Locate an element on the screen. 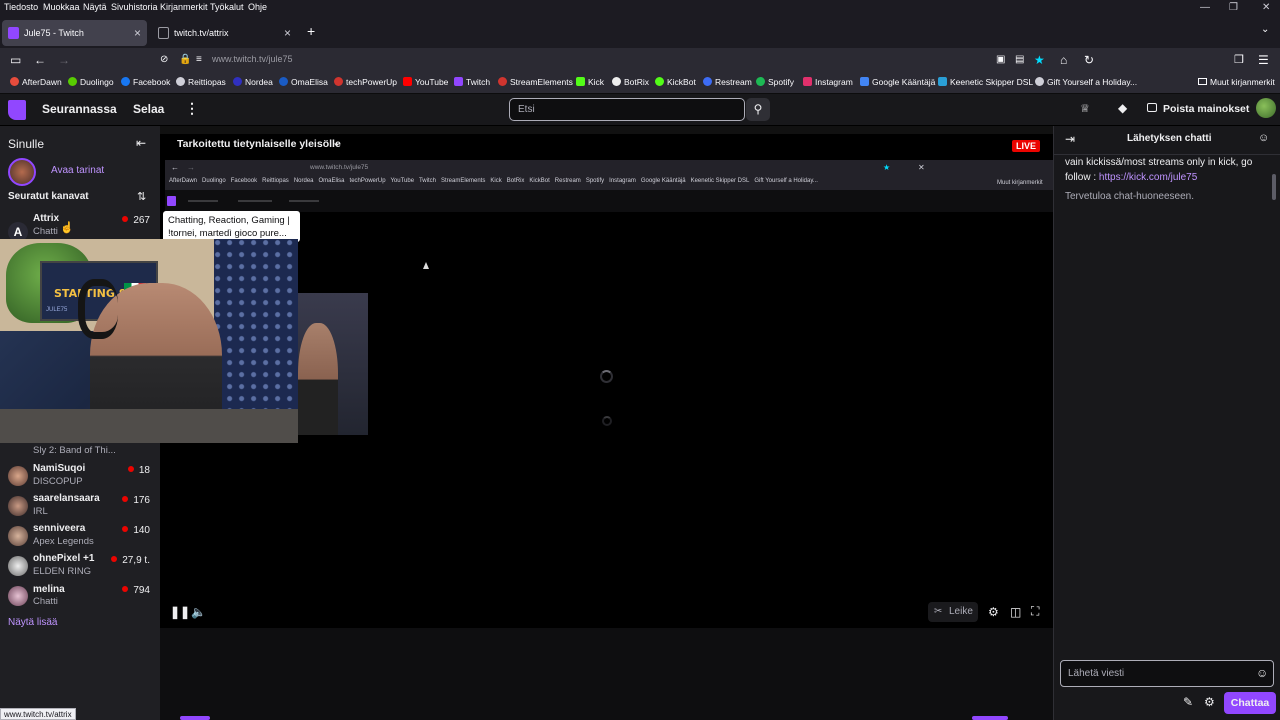 The height and width of the screenshot is (720, 1280). bookmark-afterdawn: AfterDawn is located at coordinates (36, 82).